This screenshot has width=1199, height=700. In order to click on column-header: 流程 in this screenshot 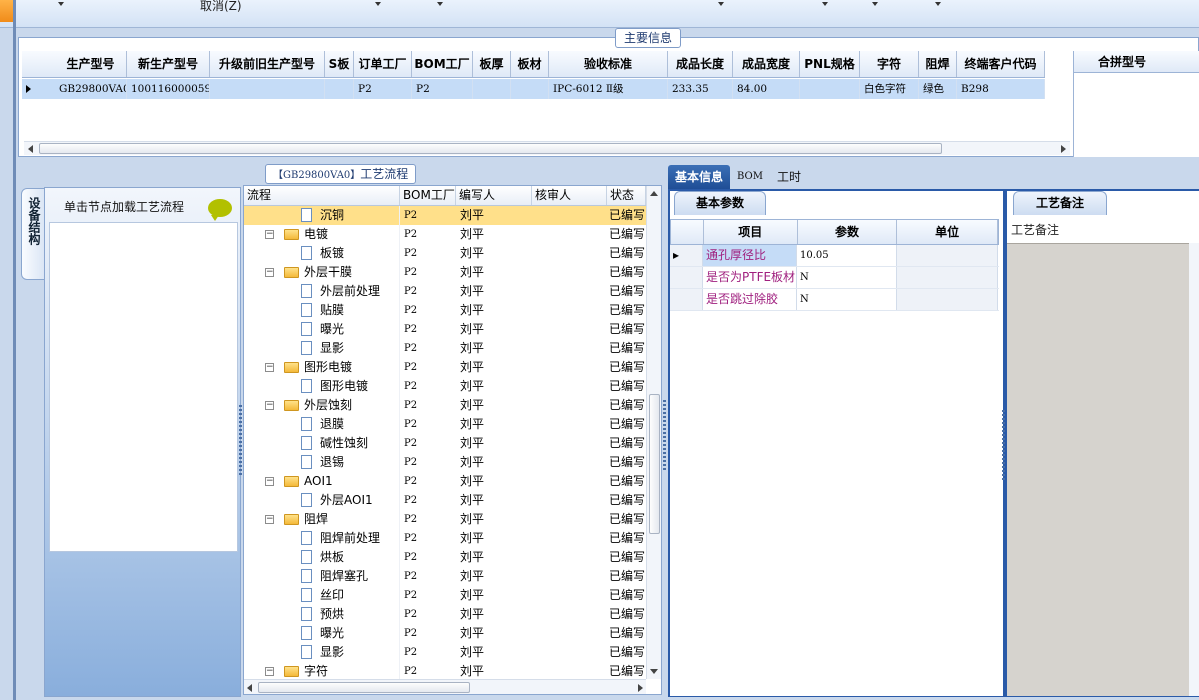, I will do `click(322, 195)`.